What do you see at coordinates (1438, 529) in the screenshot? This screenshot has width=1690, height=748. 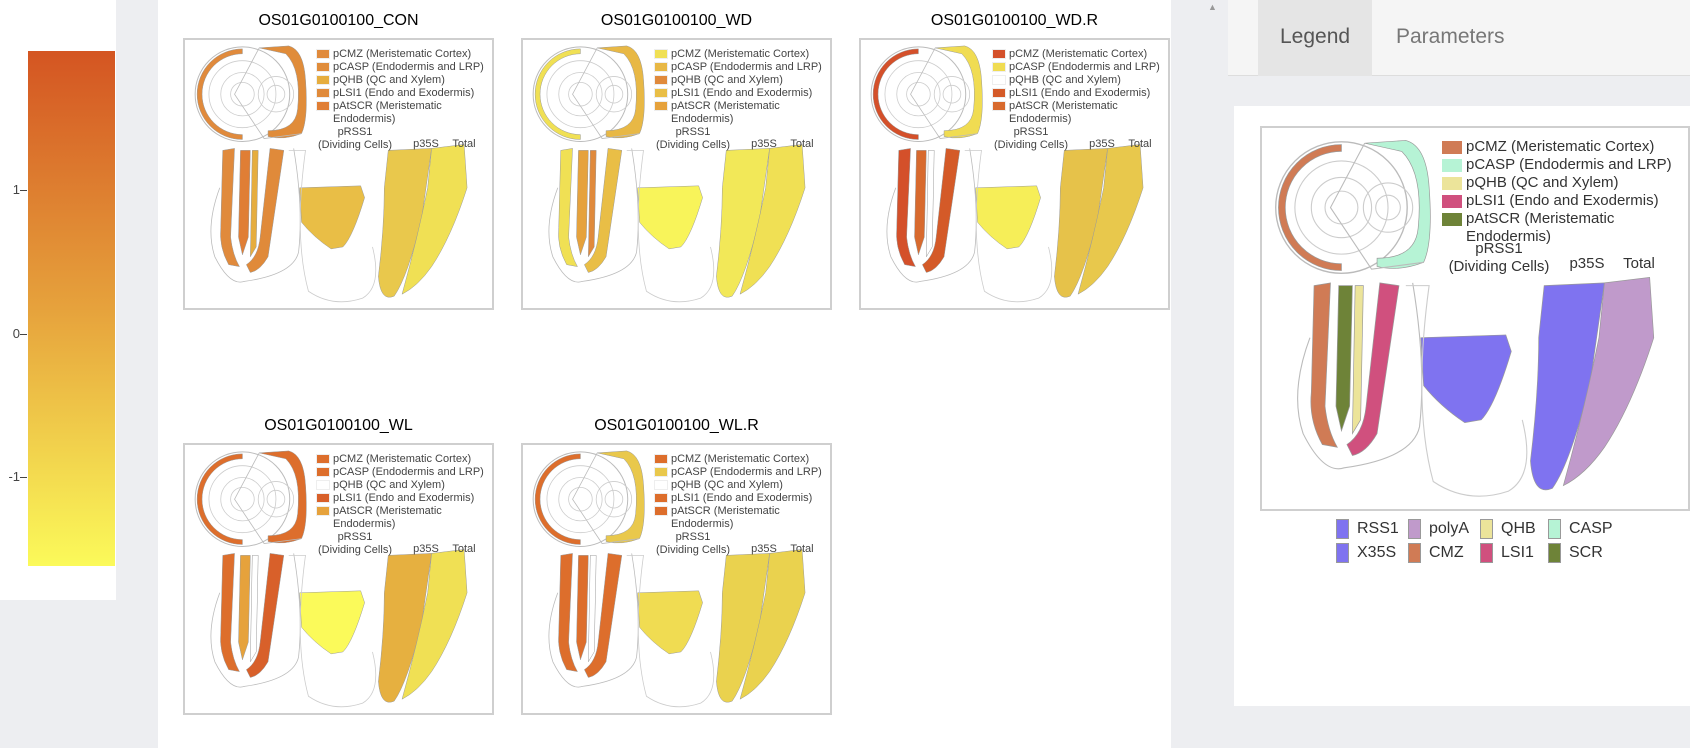 I see `key-item: polyA` at bounding box center [1438, 529].